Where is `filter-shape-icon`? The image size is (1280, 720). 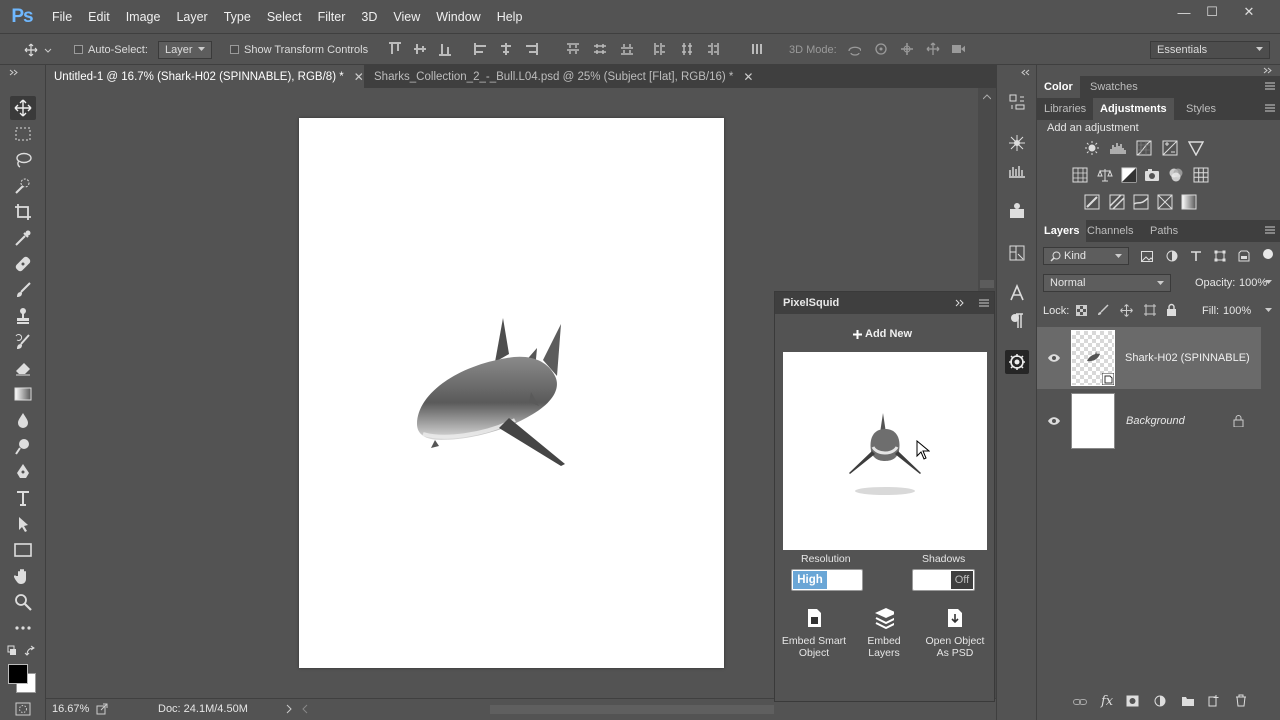 filter-shape-icon is located at coordinates (1220, 256).